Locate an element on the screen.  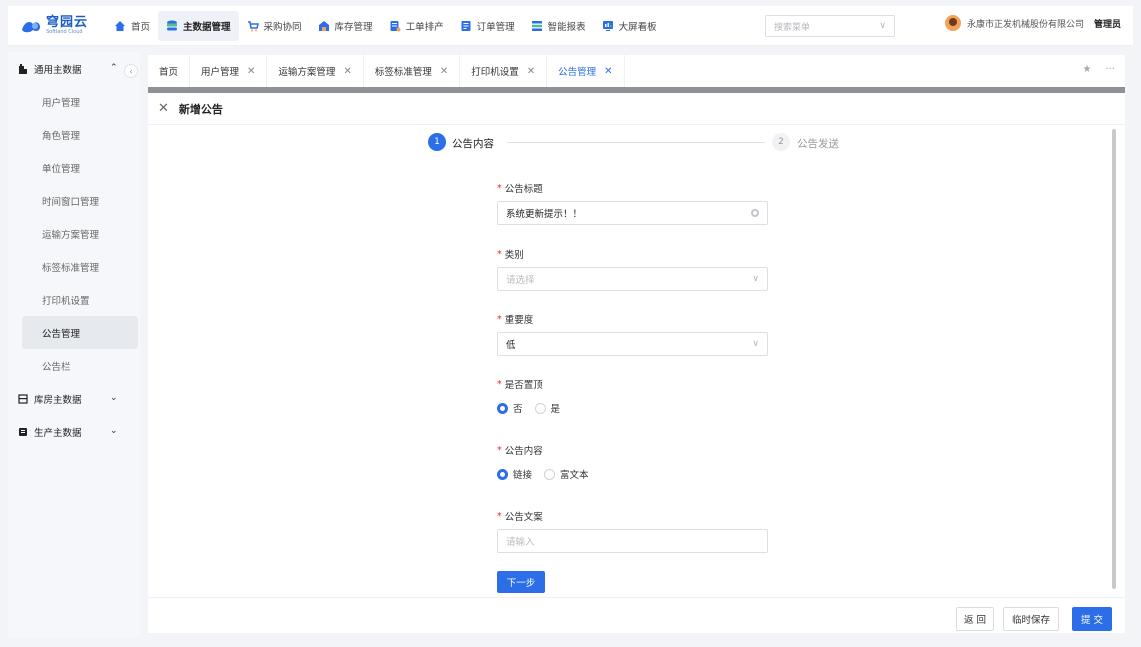
radio-label: 是 is located at coordinates (555, 409).